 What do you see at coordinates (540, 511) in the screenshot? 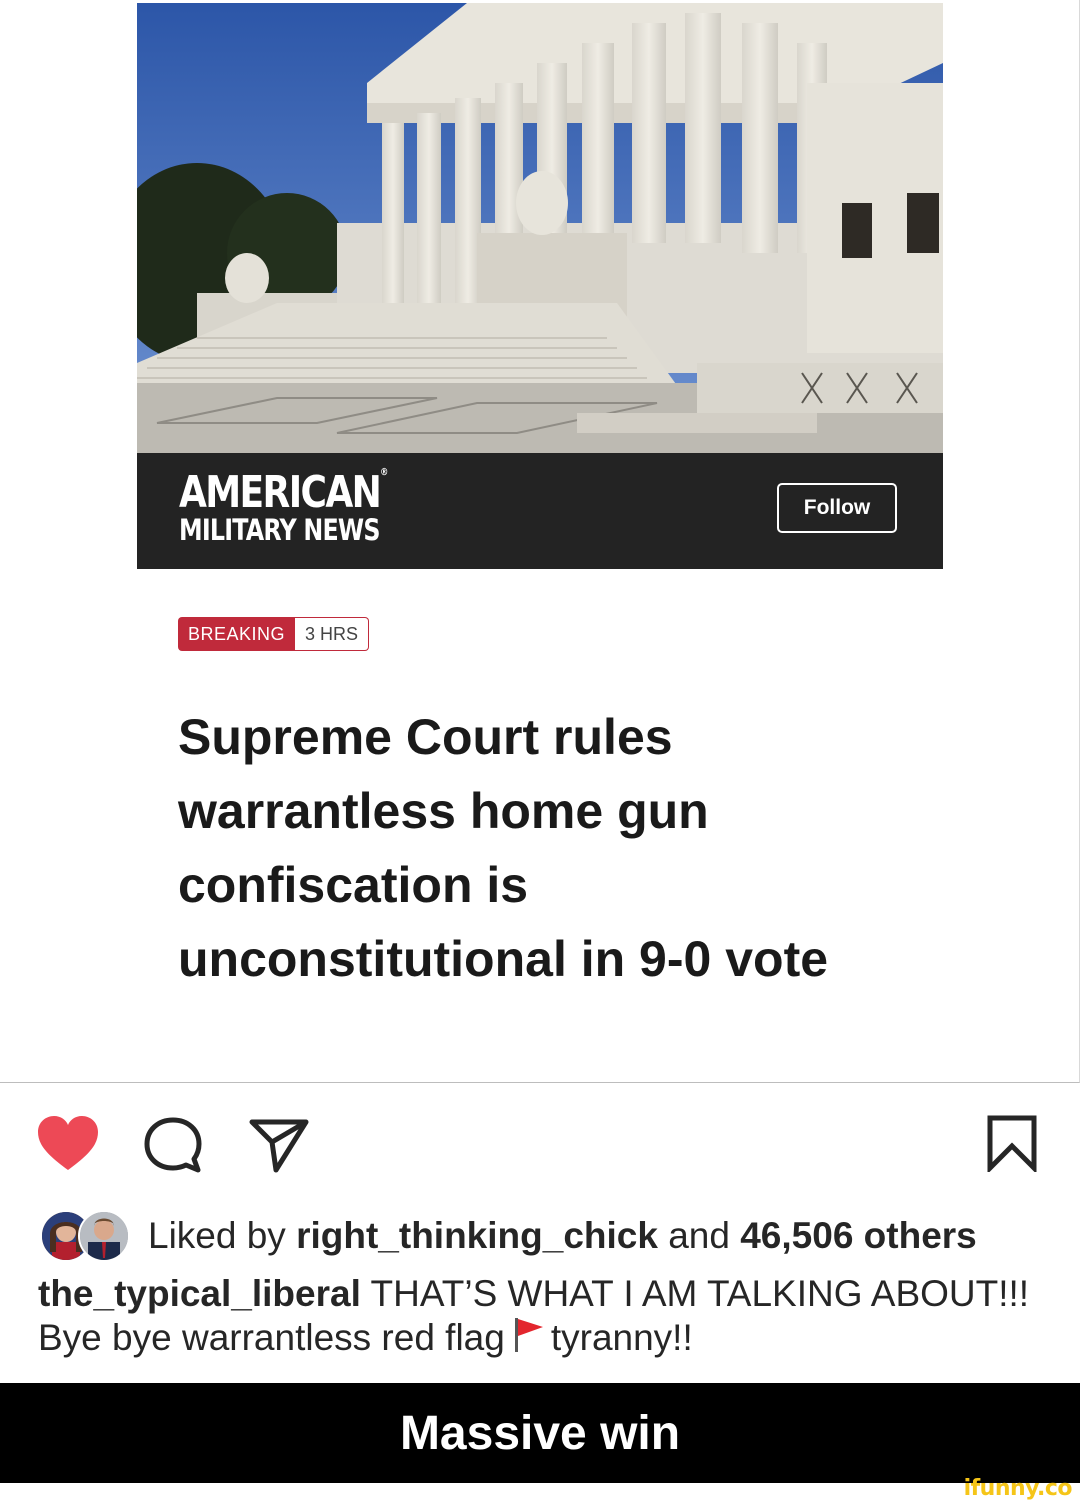
I see `publisher-bar: AMERICAN® MILITARY NEWS Follow` at bounding box center [540, 511].